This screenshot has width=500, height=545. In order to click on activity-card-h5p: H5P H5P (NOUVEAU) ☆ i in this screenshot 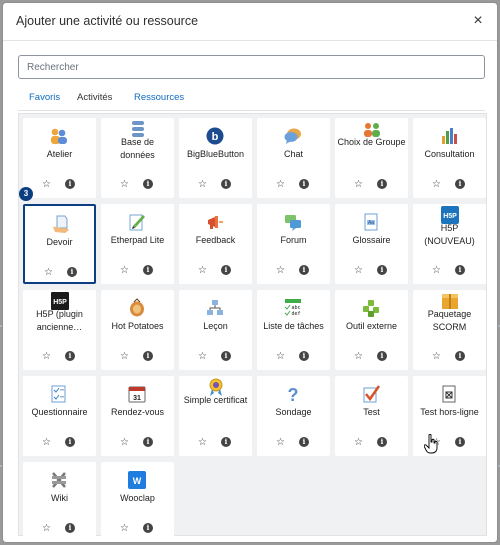, I will do `click(449, 244)`.